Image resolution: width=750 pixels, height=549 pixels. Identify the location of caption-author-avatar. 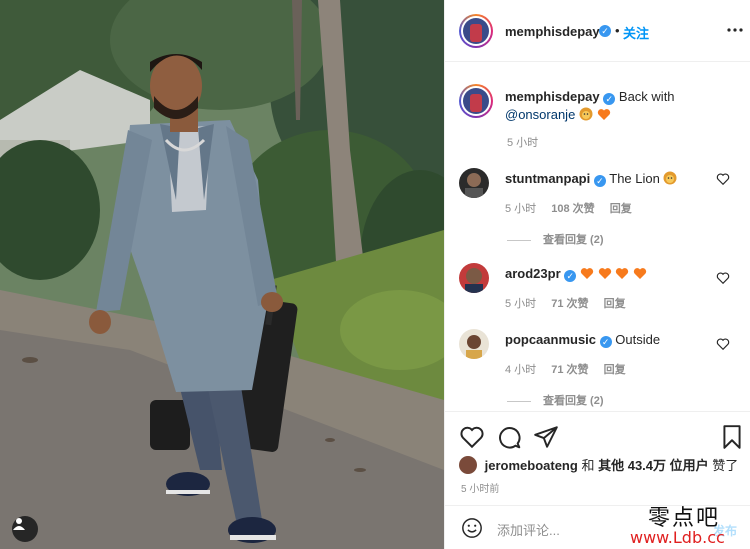
(476, 101).